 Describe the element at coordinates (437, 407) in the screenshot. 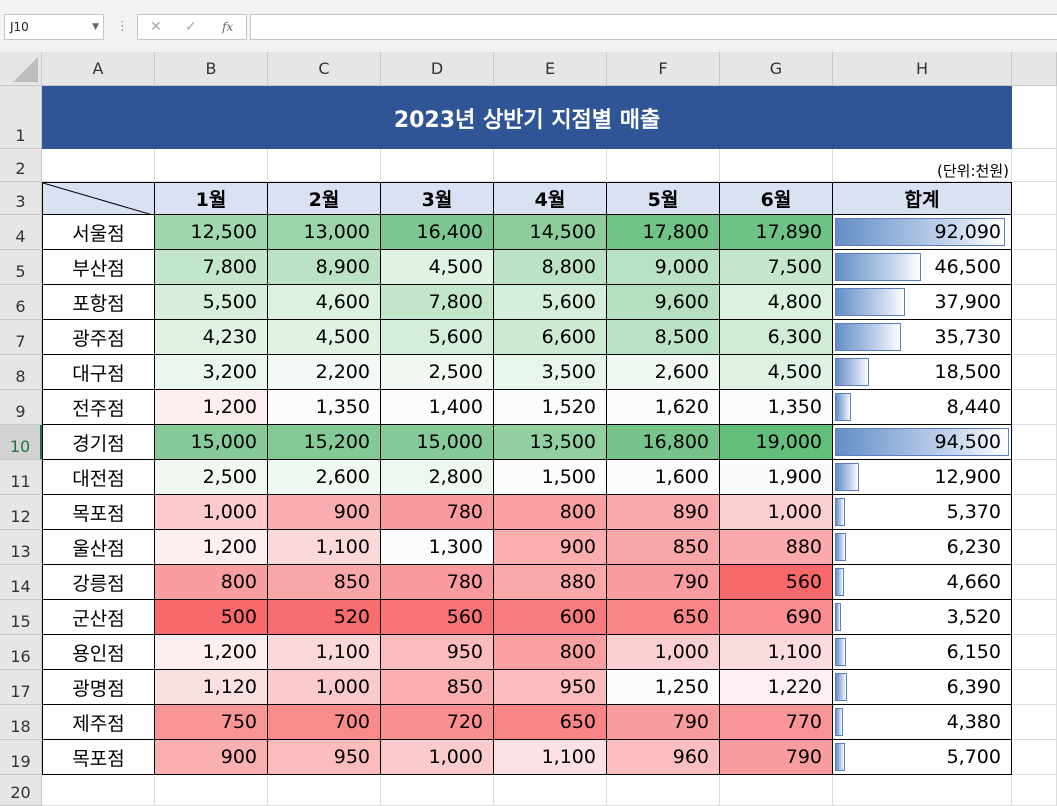

I see `sales-cell: 1,400` at that location.